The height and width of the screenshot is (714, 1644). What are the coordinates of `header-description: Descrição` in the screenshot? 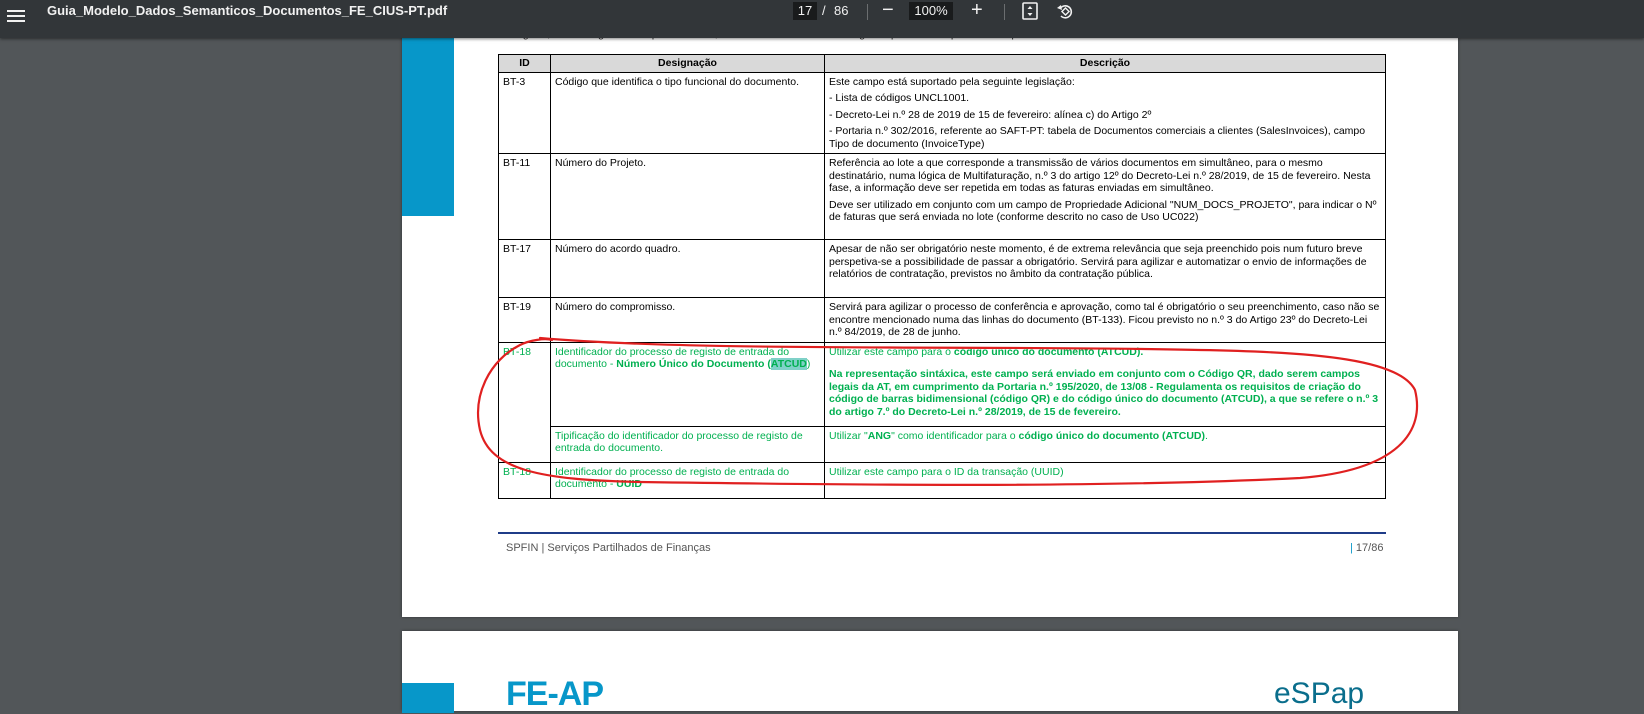 It's located at (1105, 63).